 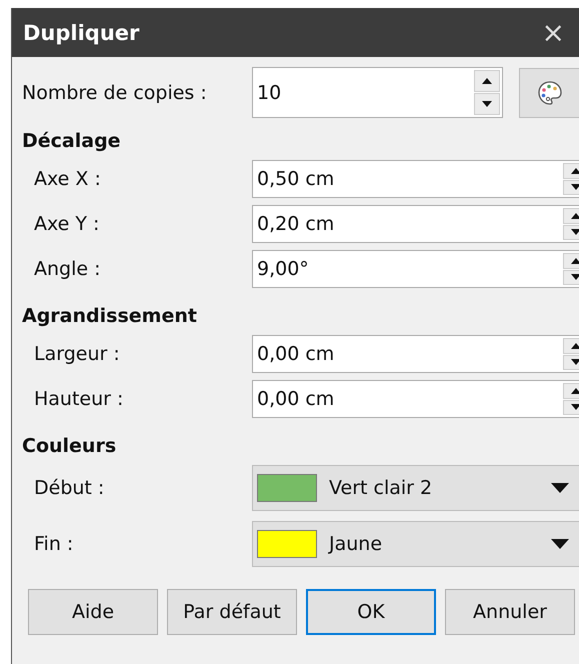 I want to click on dialog-button: Annuler, so click(x=510, y=612).